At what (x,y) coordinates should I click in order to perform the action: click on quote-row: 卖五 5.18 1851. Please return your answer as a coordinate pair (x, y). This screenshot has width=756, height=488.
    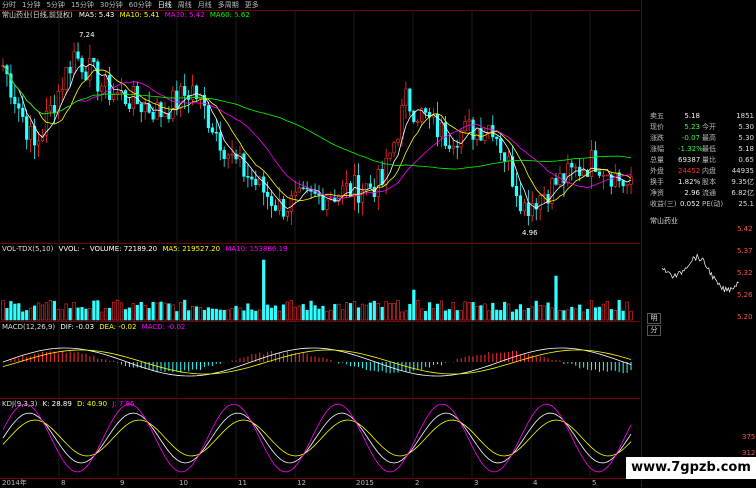
    Looking at the image, I should click on (702, 116).